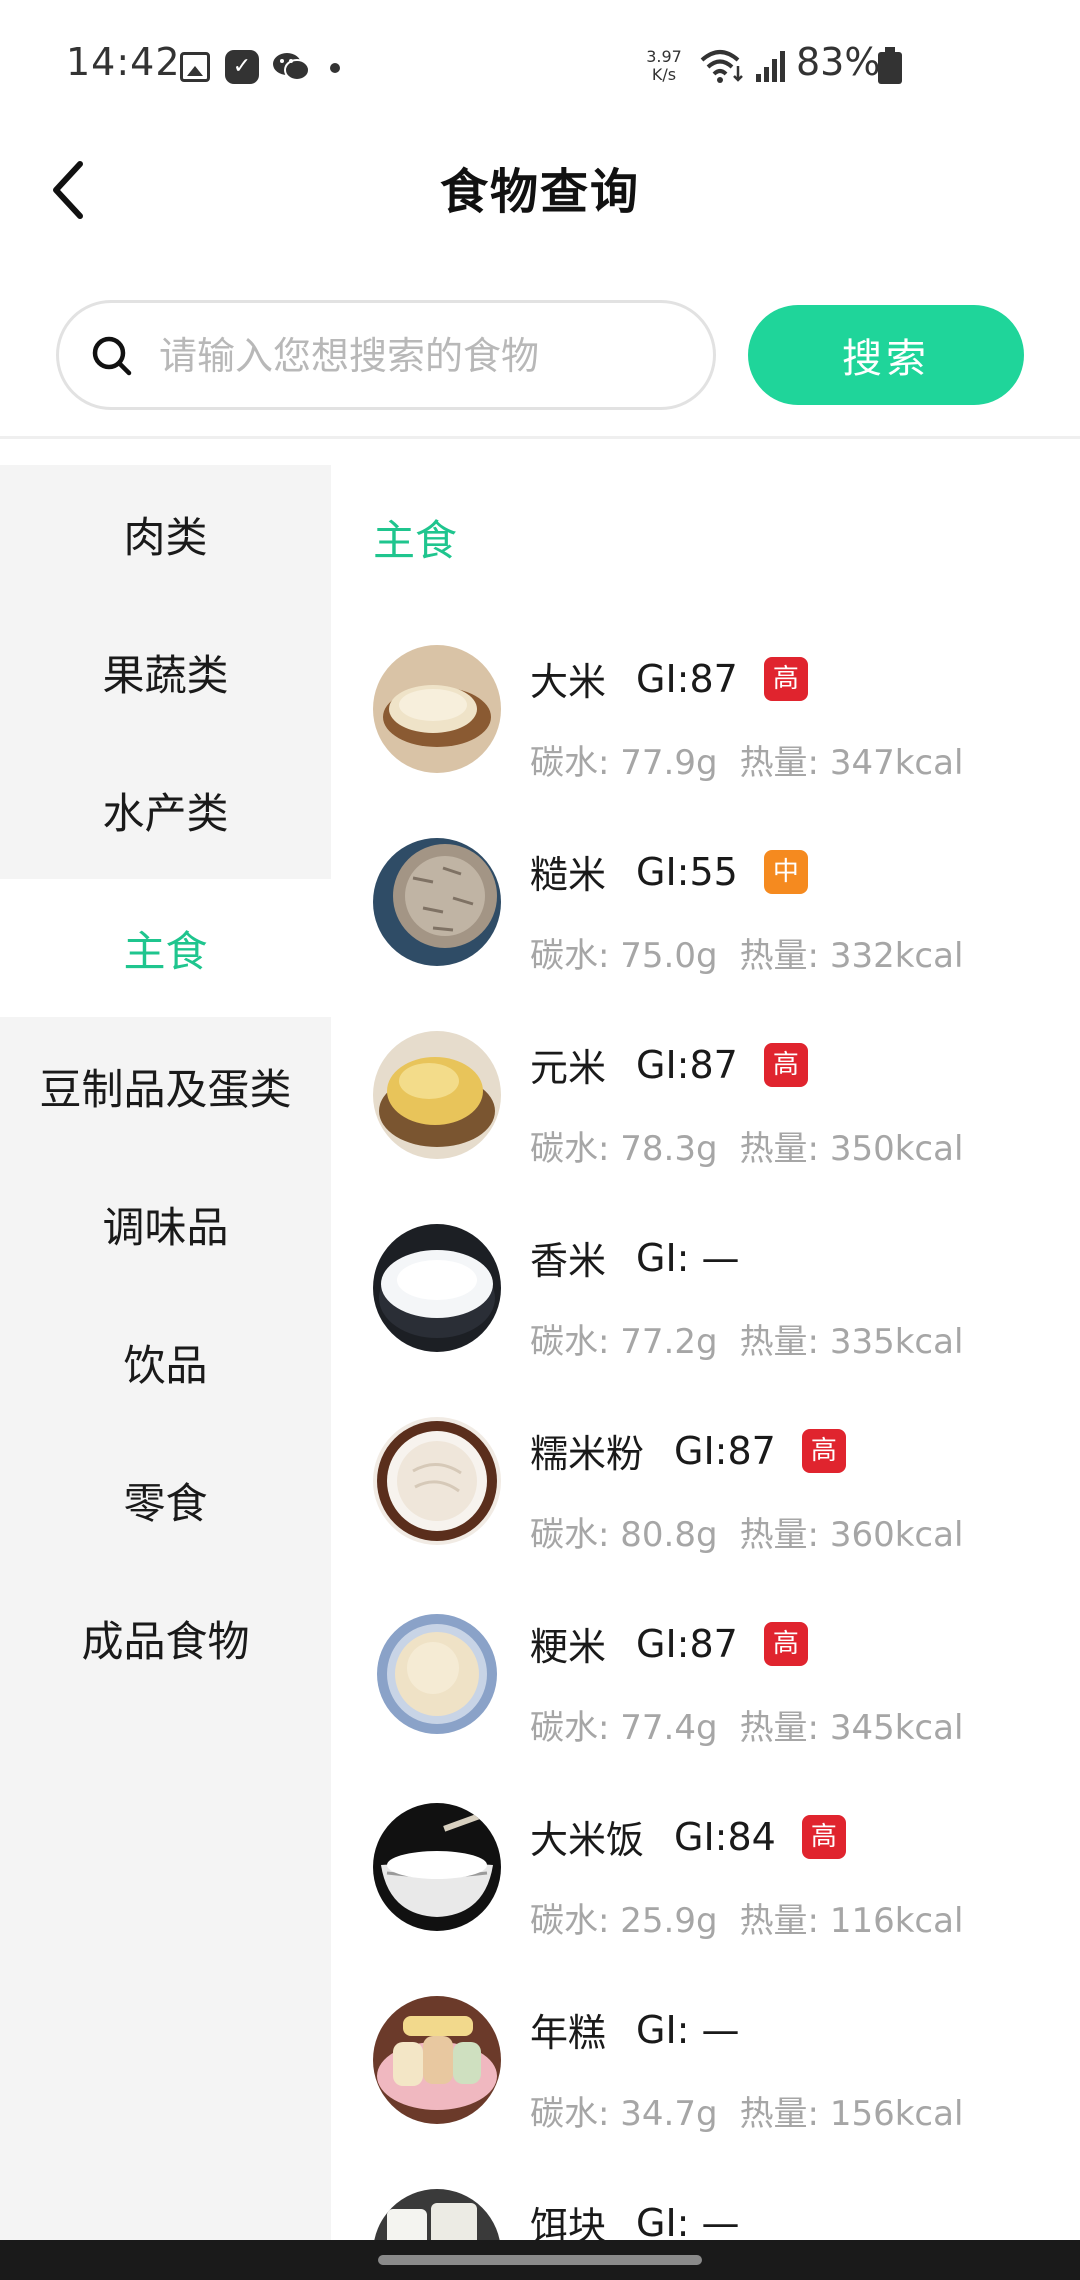  Describe the element at coordinates (687, 871) in the screenshot. I see `food-gi: GI:55` at that location.